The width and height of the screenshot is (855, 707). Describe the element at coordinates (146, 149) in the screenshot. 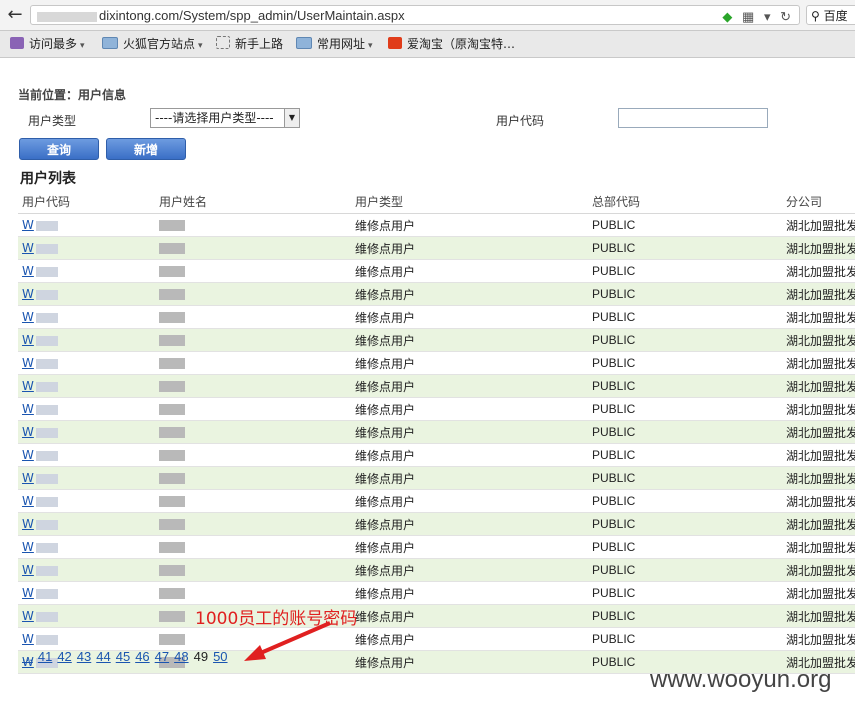

I see `add-button: 新增` at that location.